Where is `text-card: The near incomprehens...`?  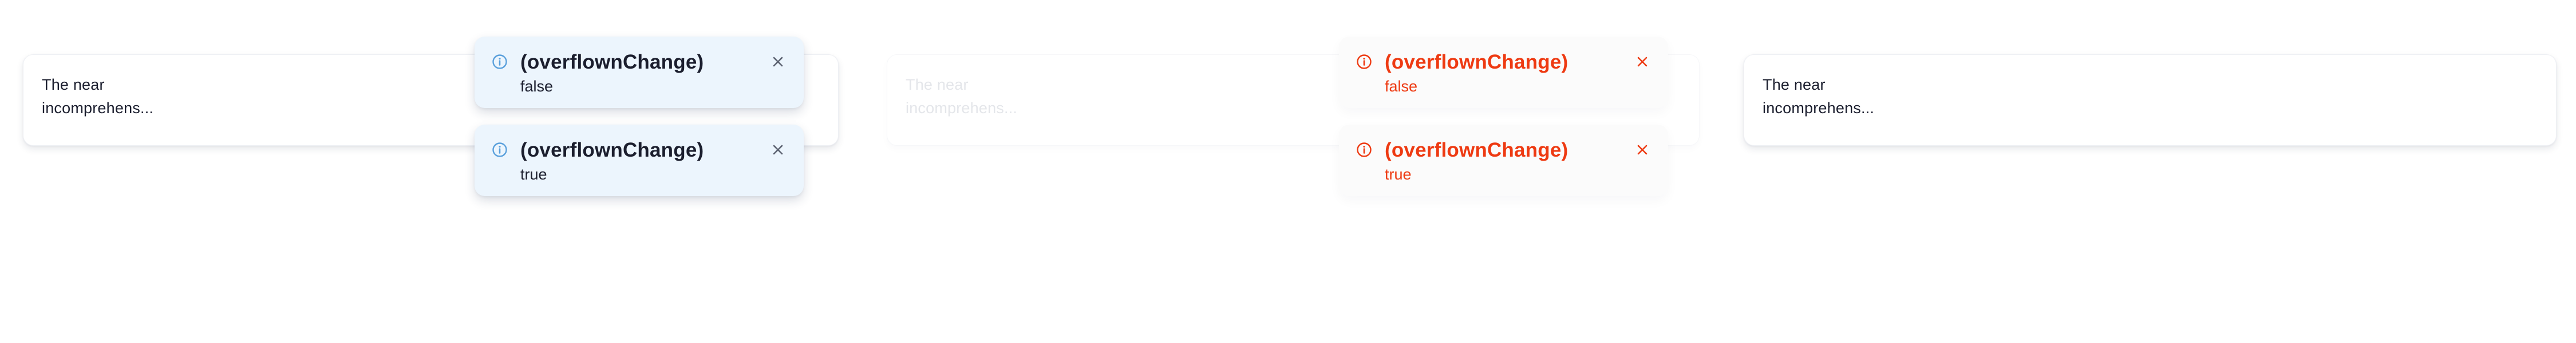 text-card: The near incomprehens... is located at coordinates (2150, 100).